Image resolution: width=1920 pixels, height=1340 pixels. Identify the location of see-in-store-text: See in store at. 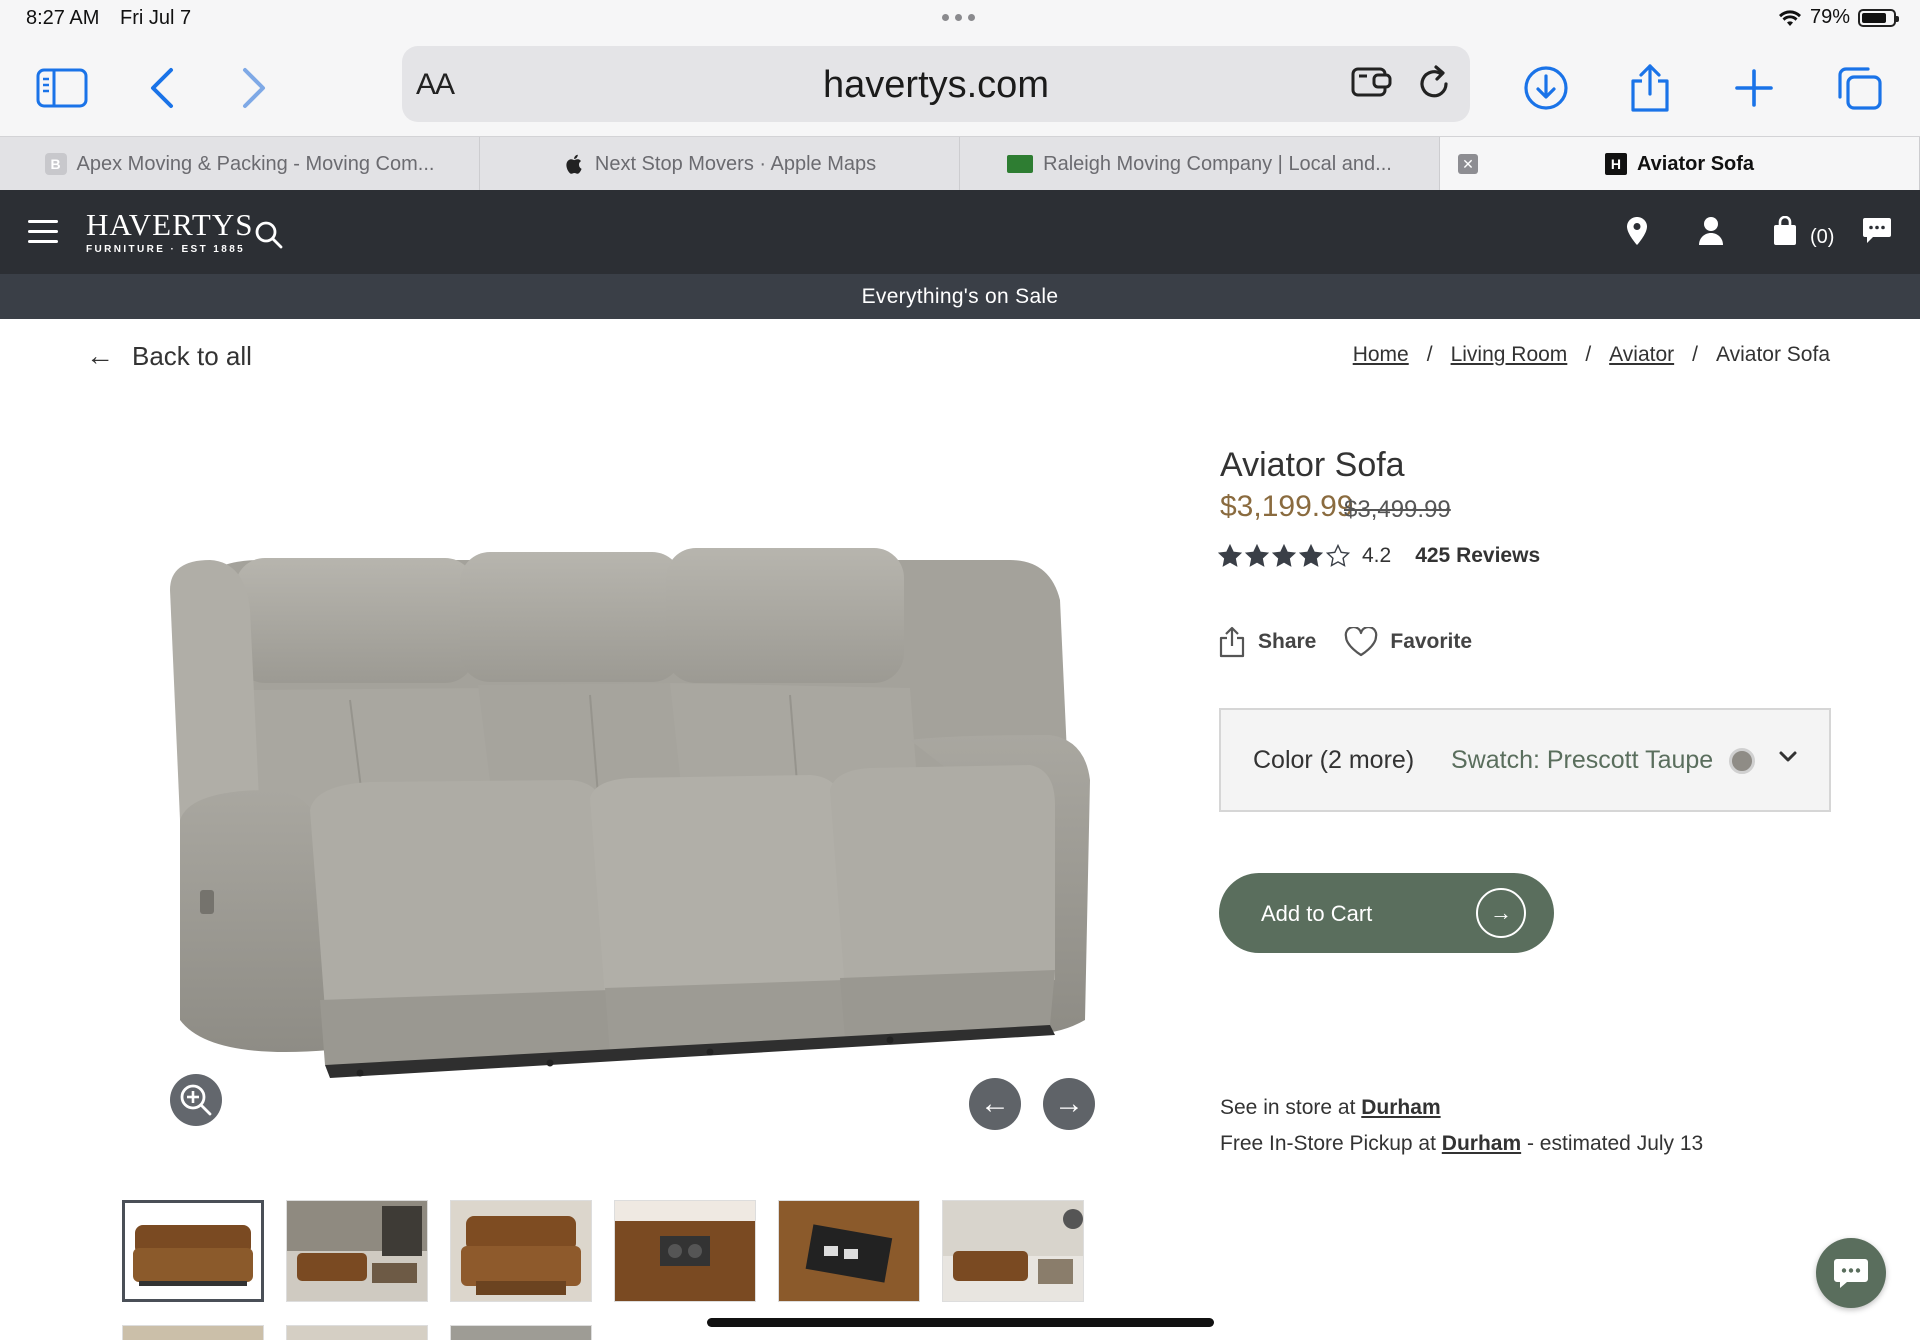
(1288, 1107).